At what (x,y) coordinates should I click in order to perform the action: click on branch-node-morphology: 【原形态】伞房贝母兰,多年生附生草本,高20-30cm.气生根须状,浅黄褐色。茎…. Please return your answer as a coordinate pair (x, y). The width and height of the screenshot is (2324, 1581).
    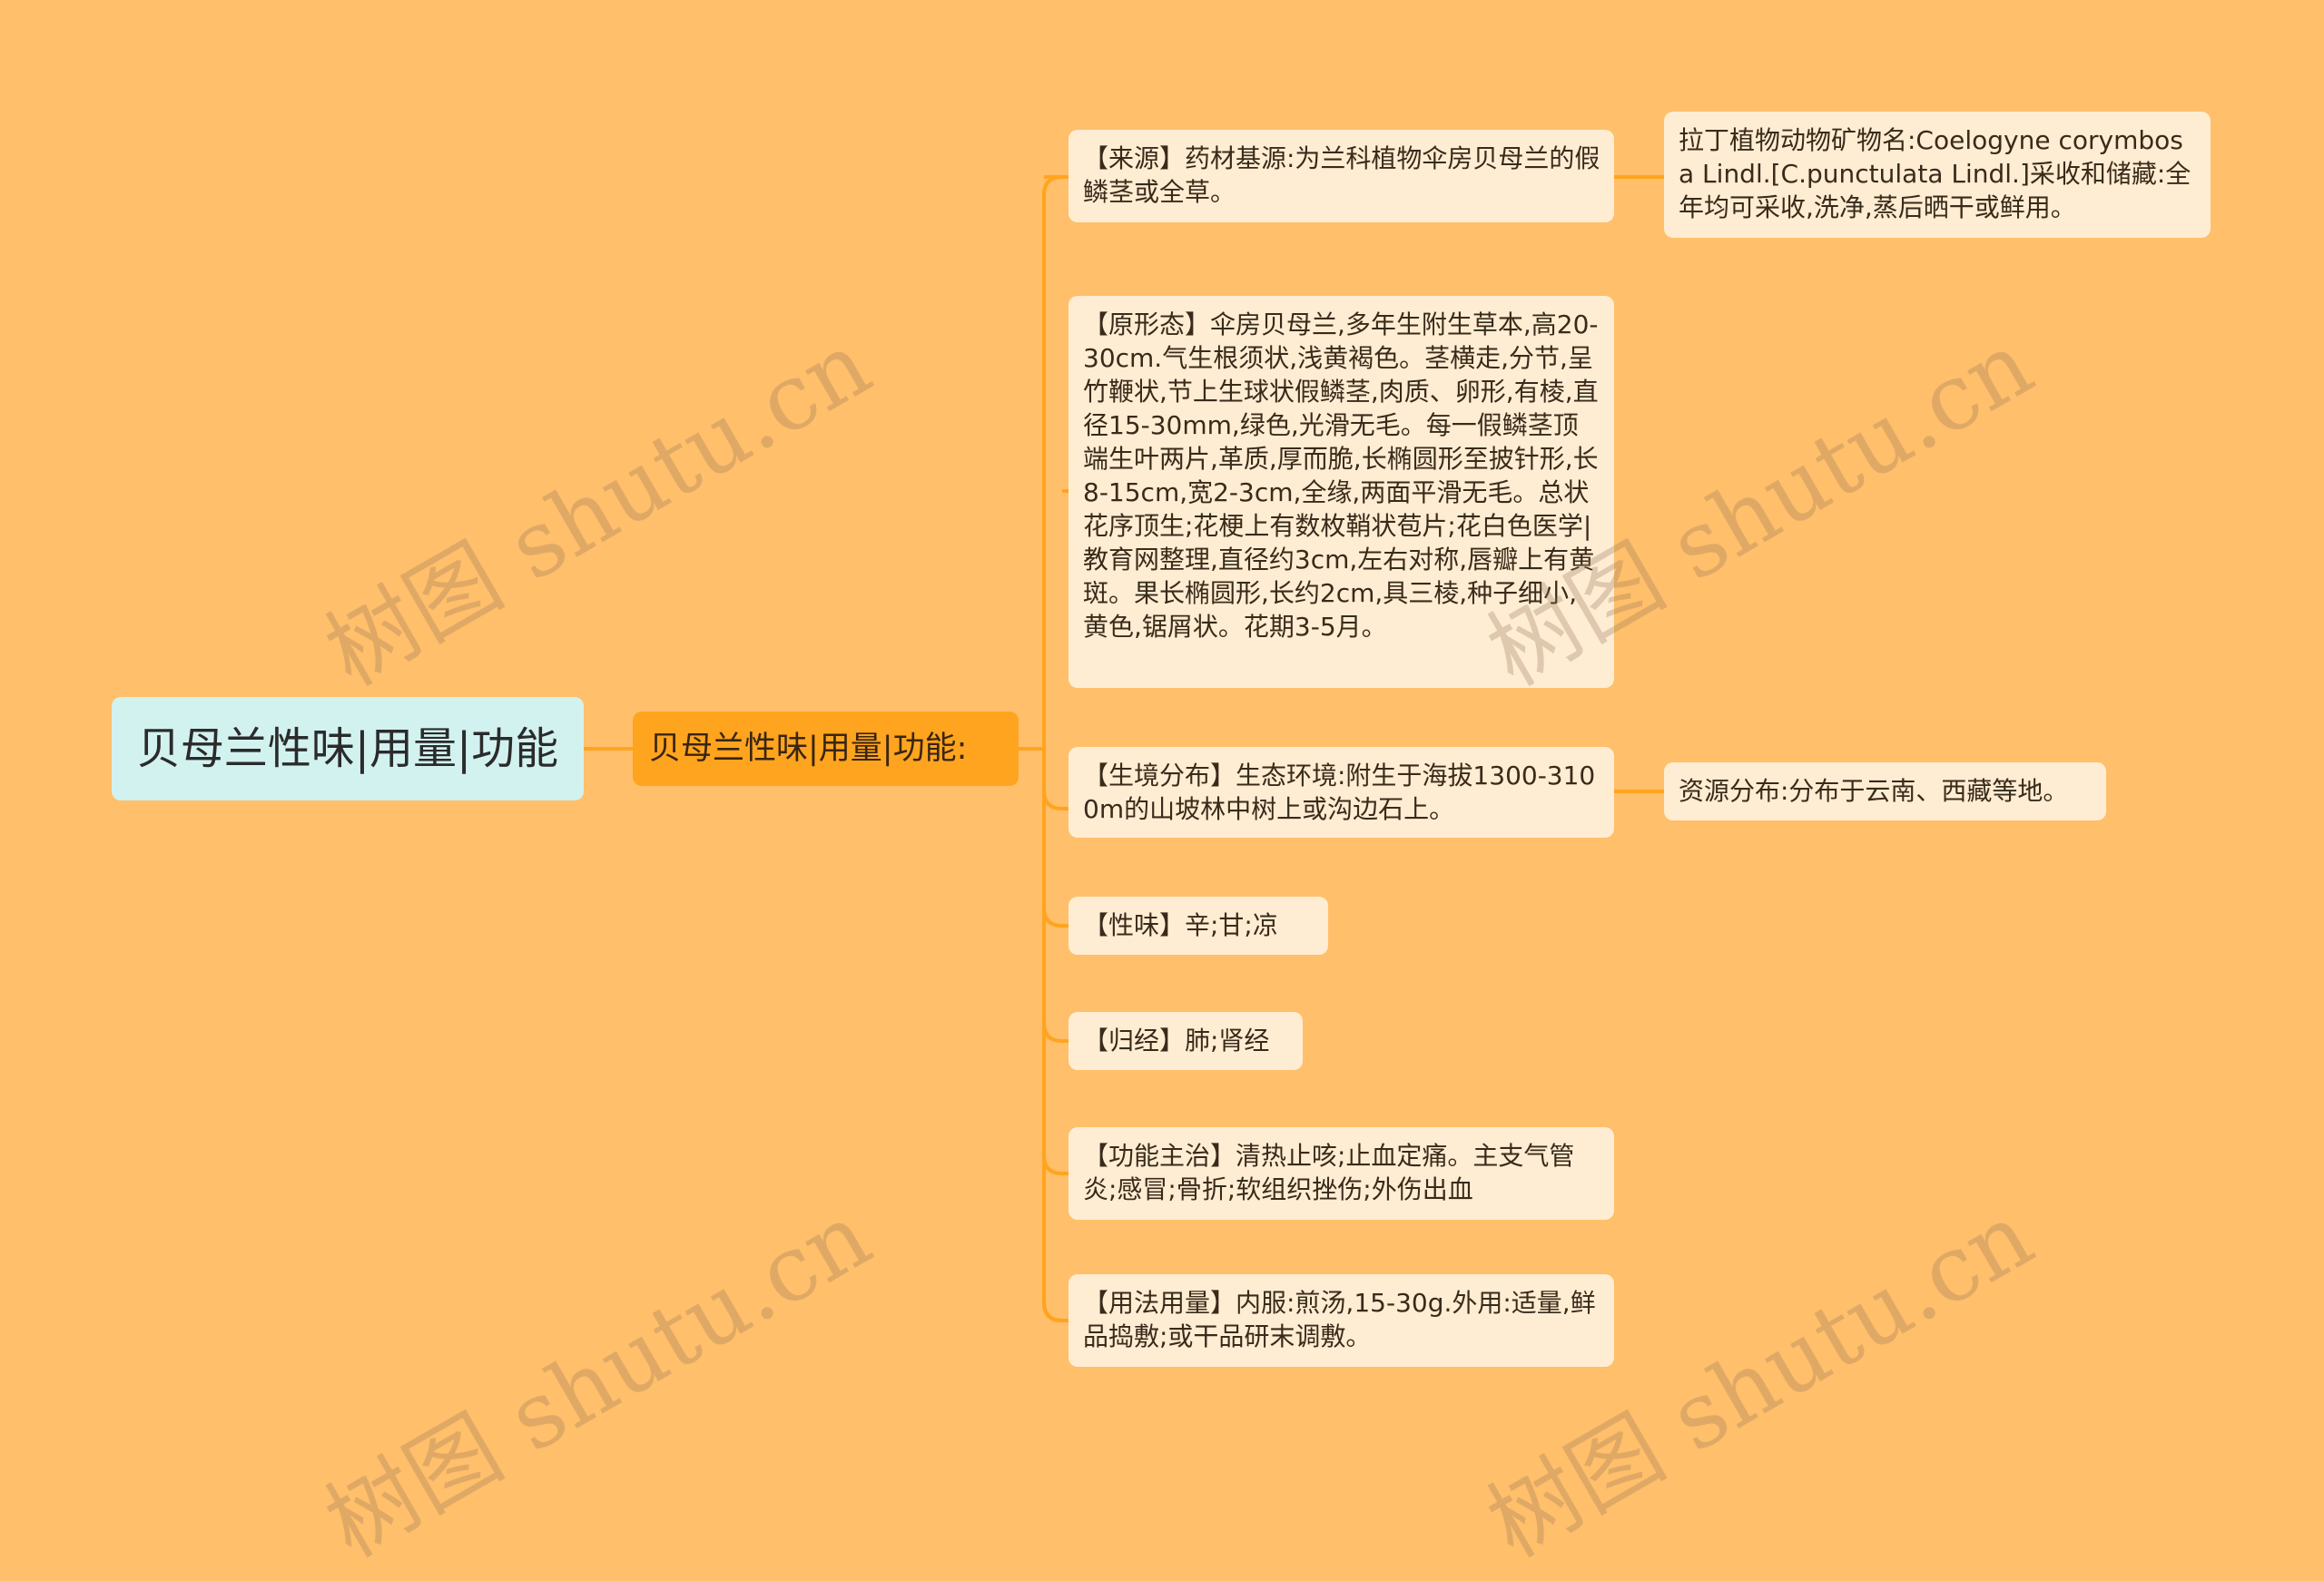
    Looking at the image, I should click on (1341, 492).